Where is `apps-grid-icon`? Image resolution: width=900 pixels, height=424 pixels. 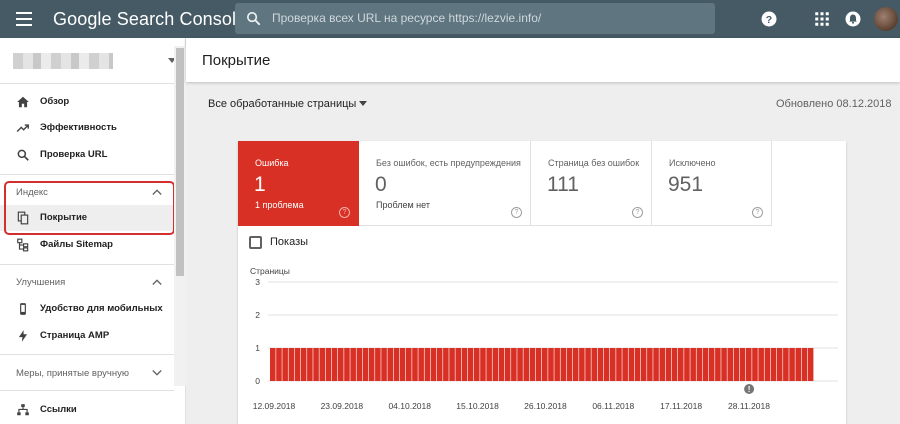 apps-grid-icon is located at coordinates (822, 19).